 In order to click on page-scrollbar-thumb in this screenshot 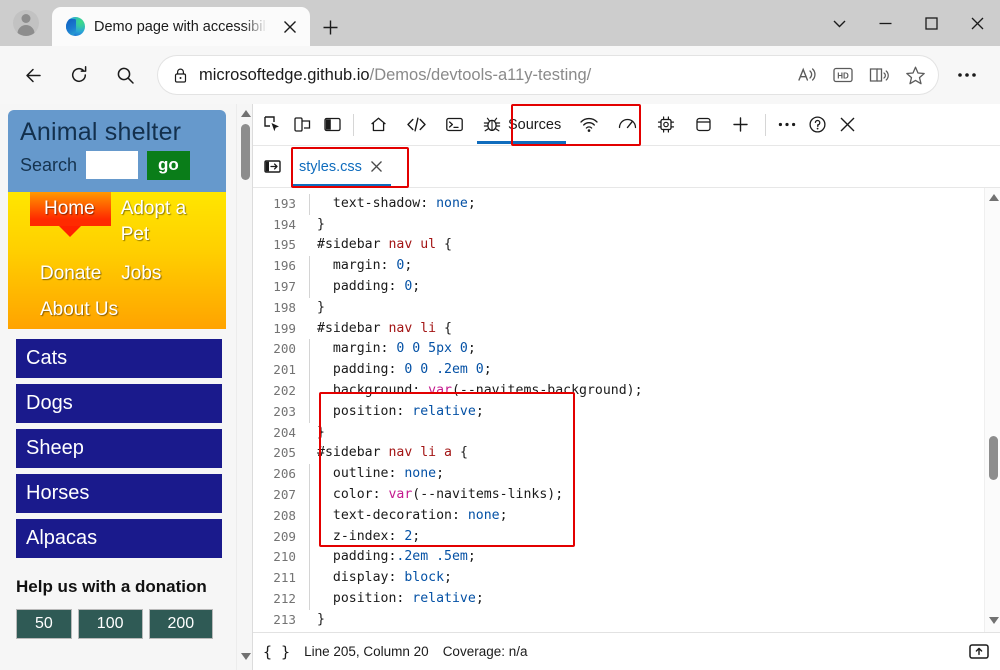, I will do `click(245, 152)`.